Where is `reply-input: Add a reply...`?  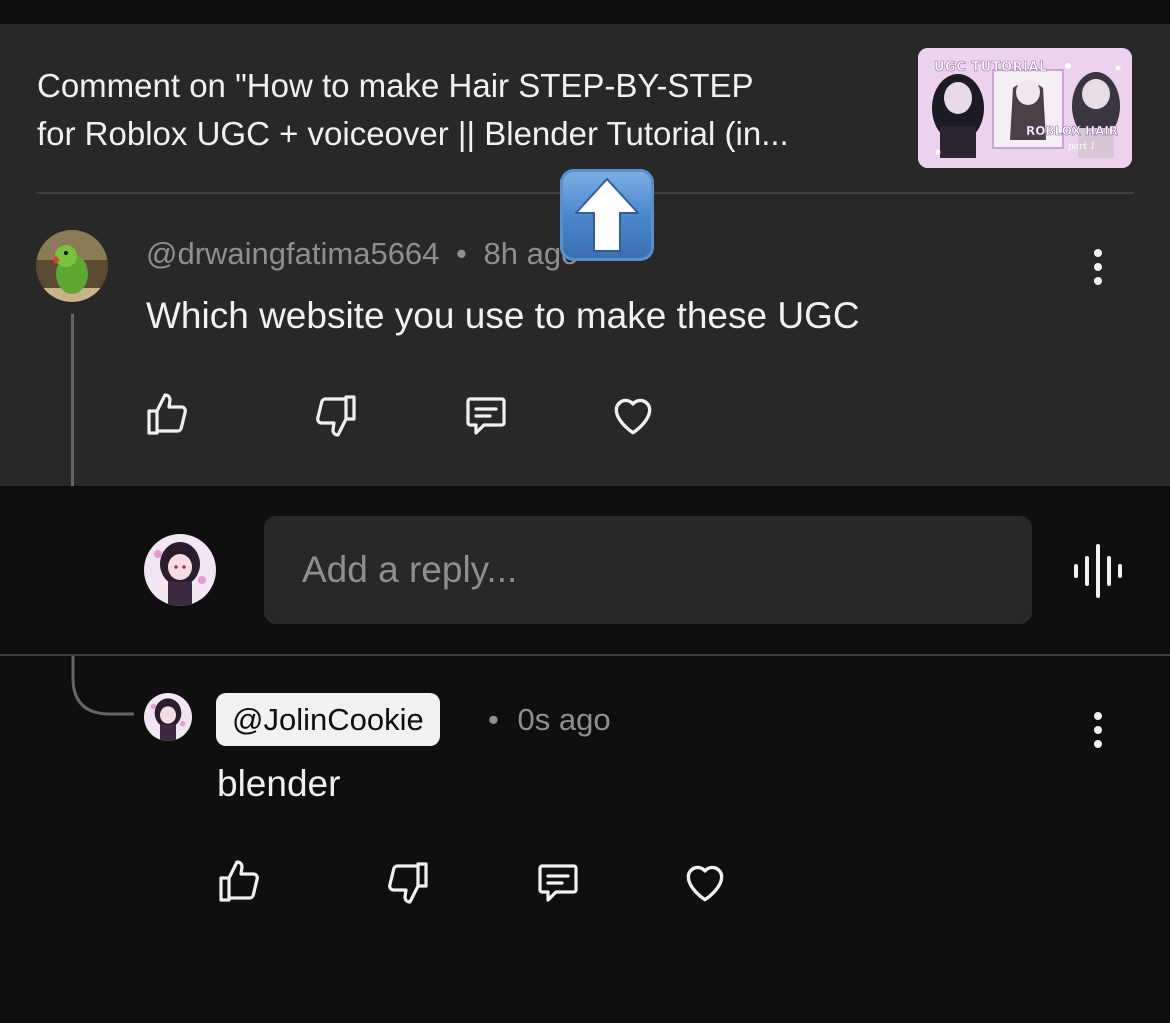
reply-input: Add a reply... is located at coordinates (648, 570).